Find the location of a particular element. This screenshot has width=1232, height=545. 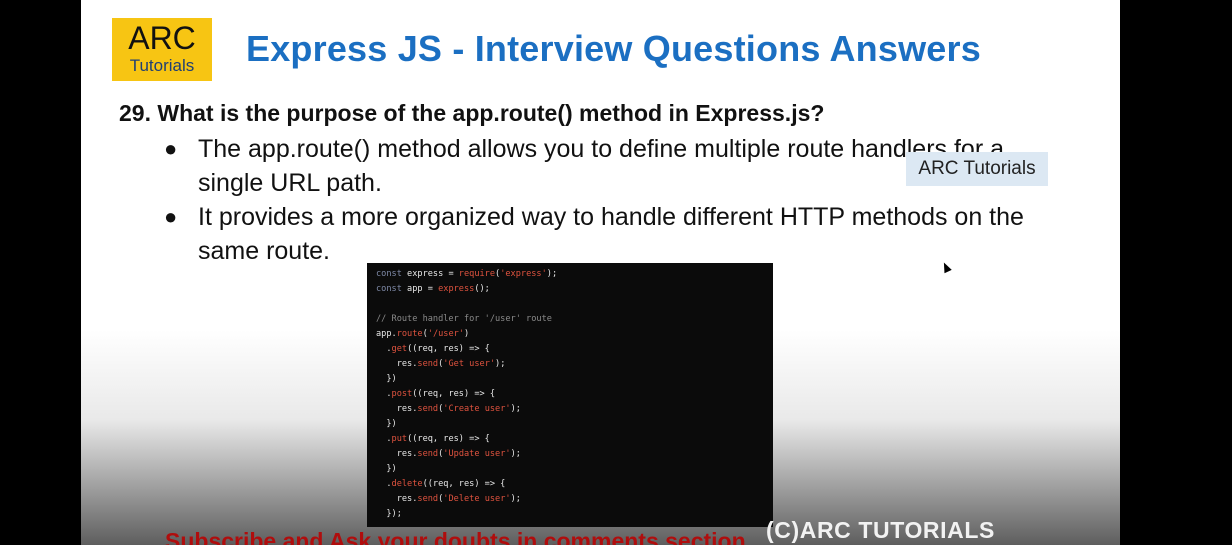

code-token: ) is located at coordinates (466, 334).